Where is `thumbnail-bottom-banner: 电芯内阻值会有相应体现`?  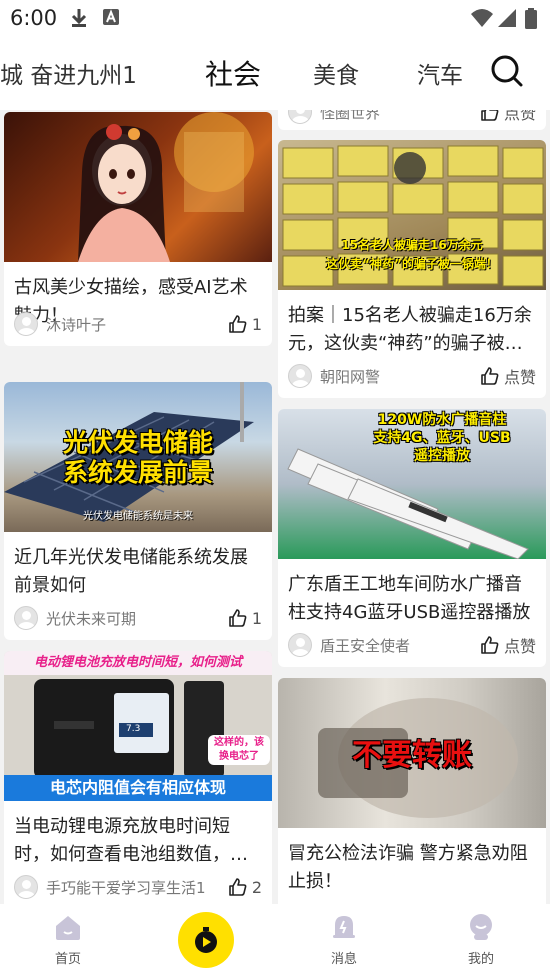
thumbnail-bottom-banner: 电芯内阻值会有相应体现 is located at coordinates (138, 788).